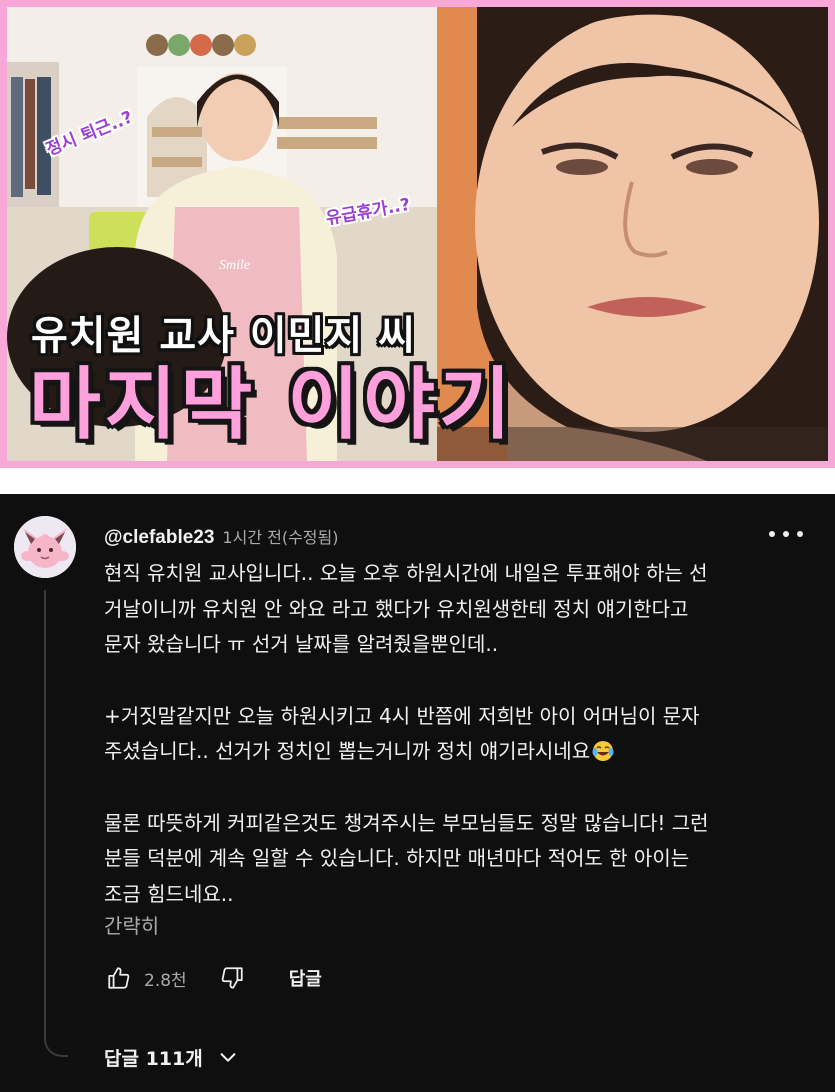  I want to click on dislike-button, so click(232, 978).